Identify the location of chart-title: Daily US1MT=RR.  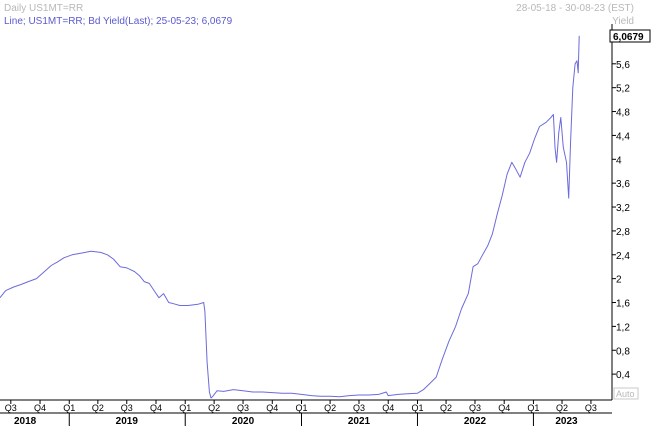
(43, 8).